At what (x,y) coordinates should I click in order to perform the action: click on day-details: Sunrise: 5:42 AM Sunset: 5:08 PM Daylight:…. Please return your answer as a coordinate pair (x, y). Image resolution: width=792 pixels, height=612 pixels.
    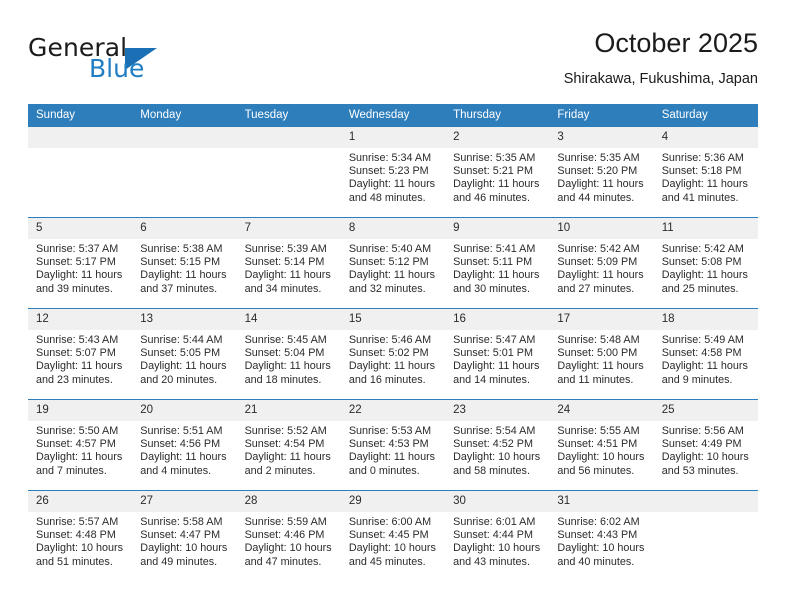
    Looking at the image, I should click on (706, 267).